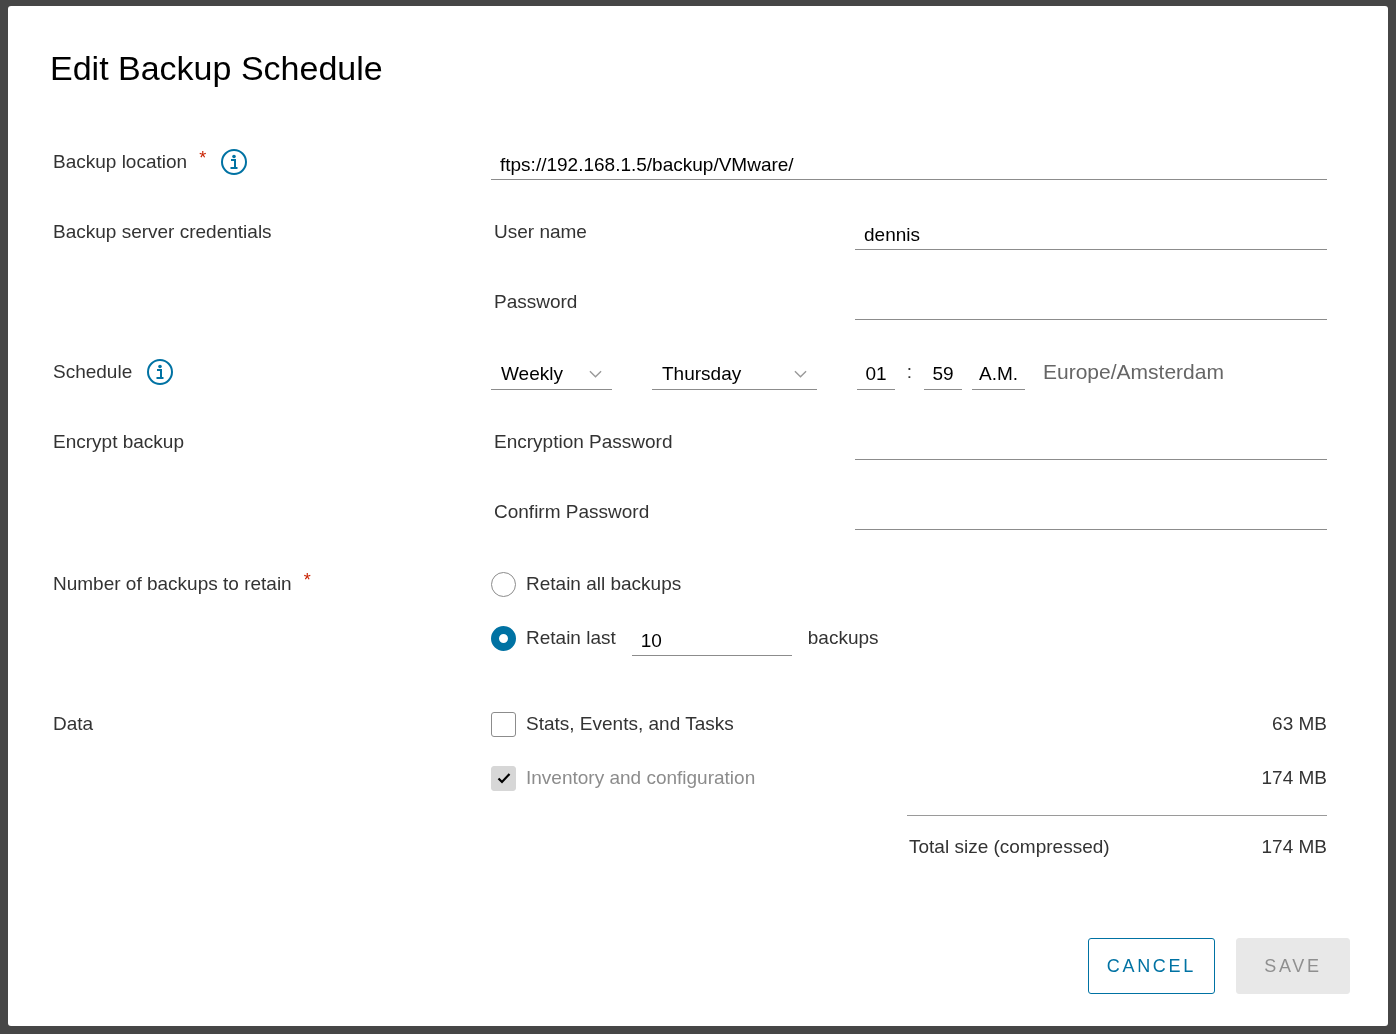  What do you see at coordinates (503, 778) in the screenshot?
I see `check-icon` at bounding box center [503, 778].